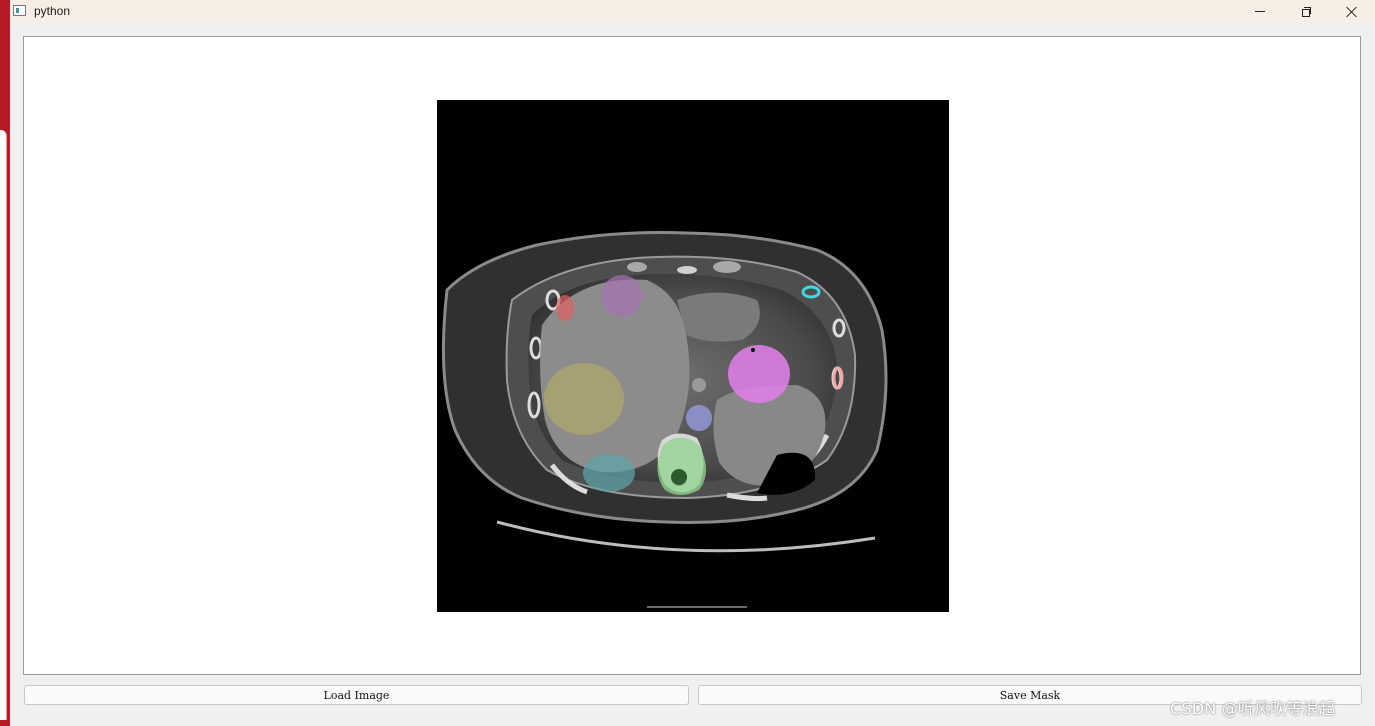 Image resolution: width=1375 pixels, height=726 pixels. I want to click on minimize-icon, so click(1260, 11).